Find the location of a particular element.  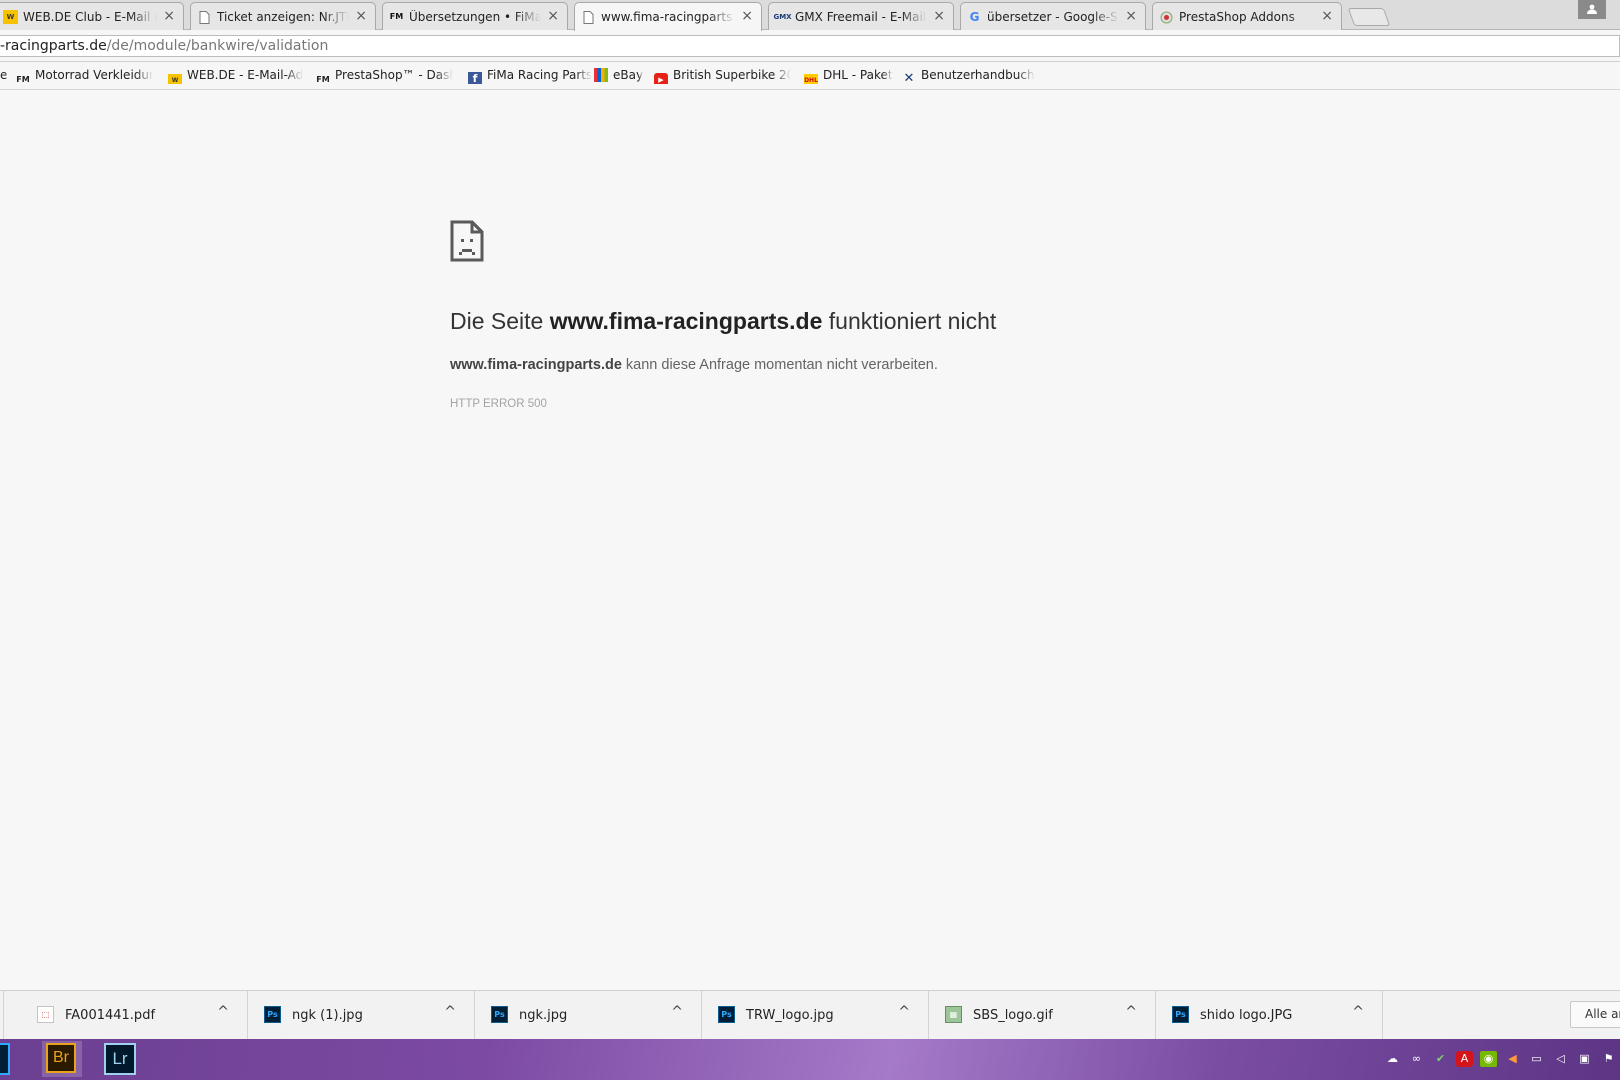

facebook-icon: f is located at coordinates (475, 78).